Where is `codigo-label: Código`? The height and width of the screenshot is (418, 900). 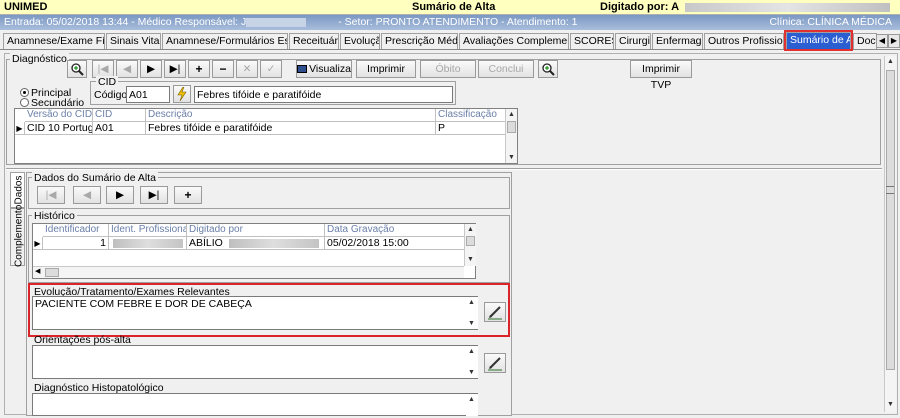 codigo-label: Código is located at coordinates (111, 95).